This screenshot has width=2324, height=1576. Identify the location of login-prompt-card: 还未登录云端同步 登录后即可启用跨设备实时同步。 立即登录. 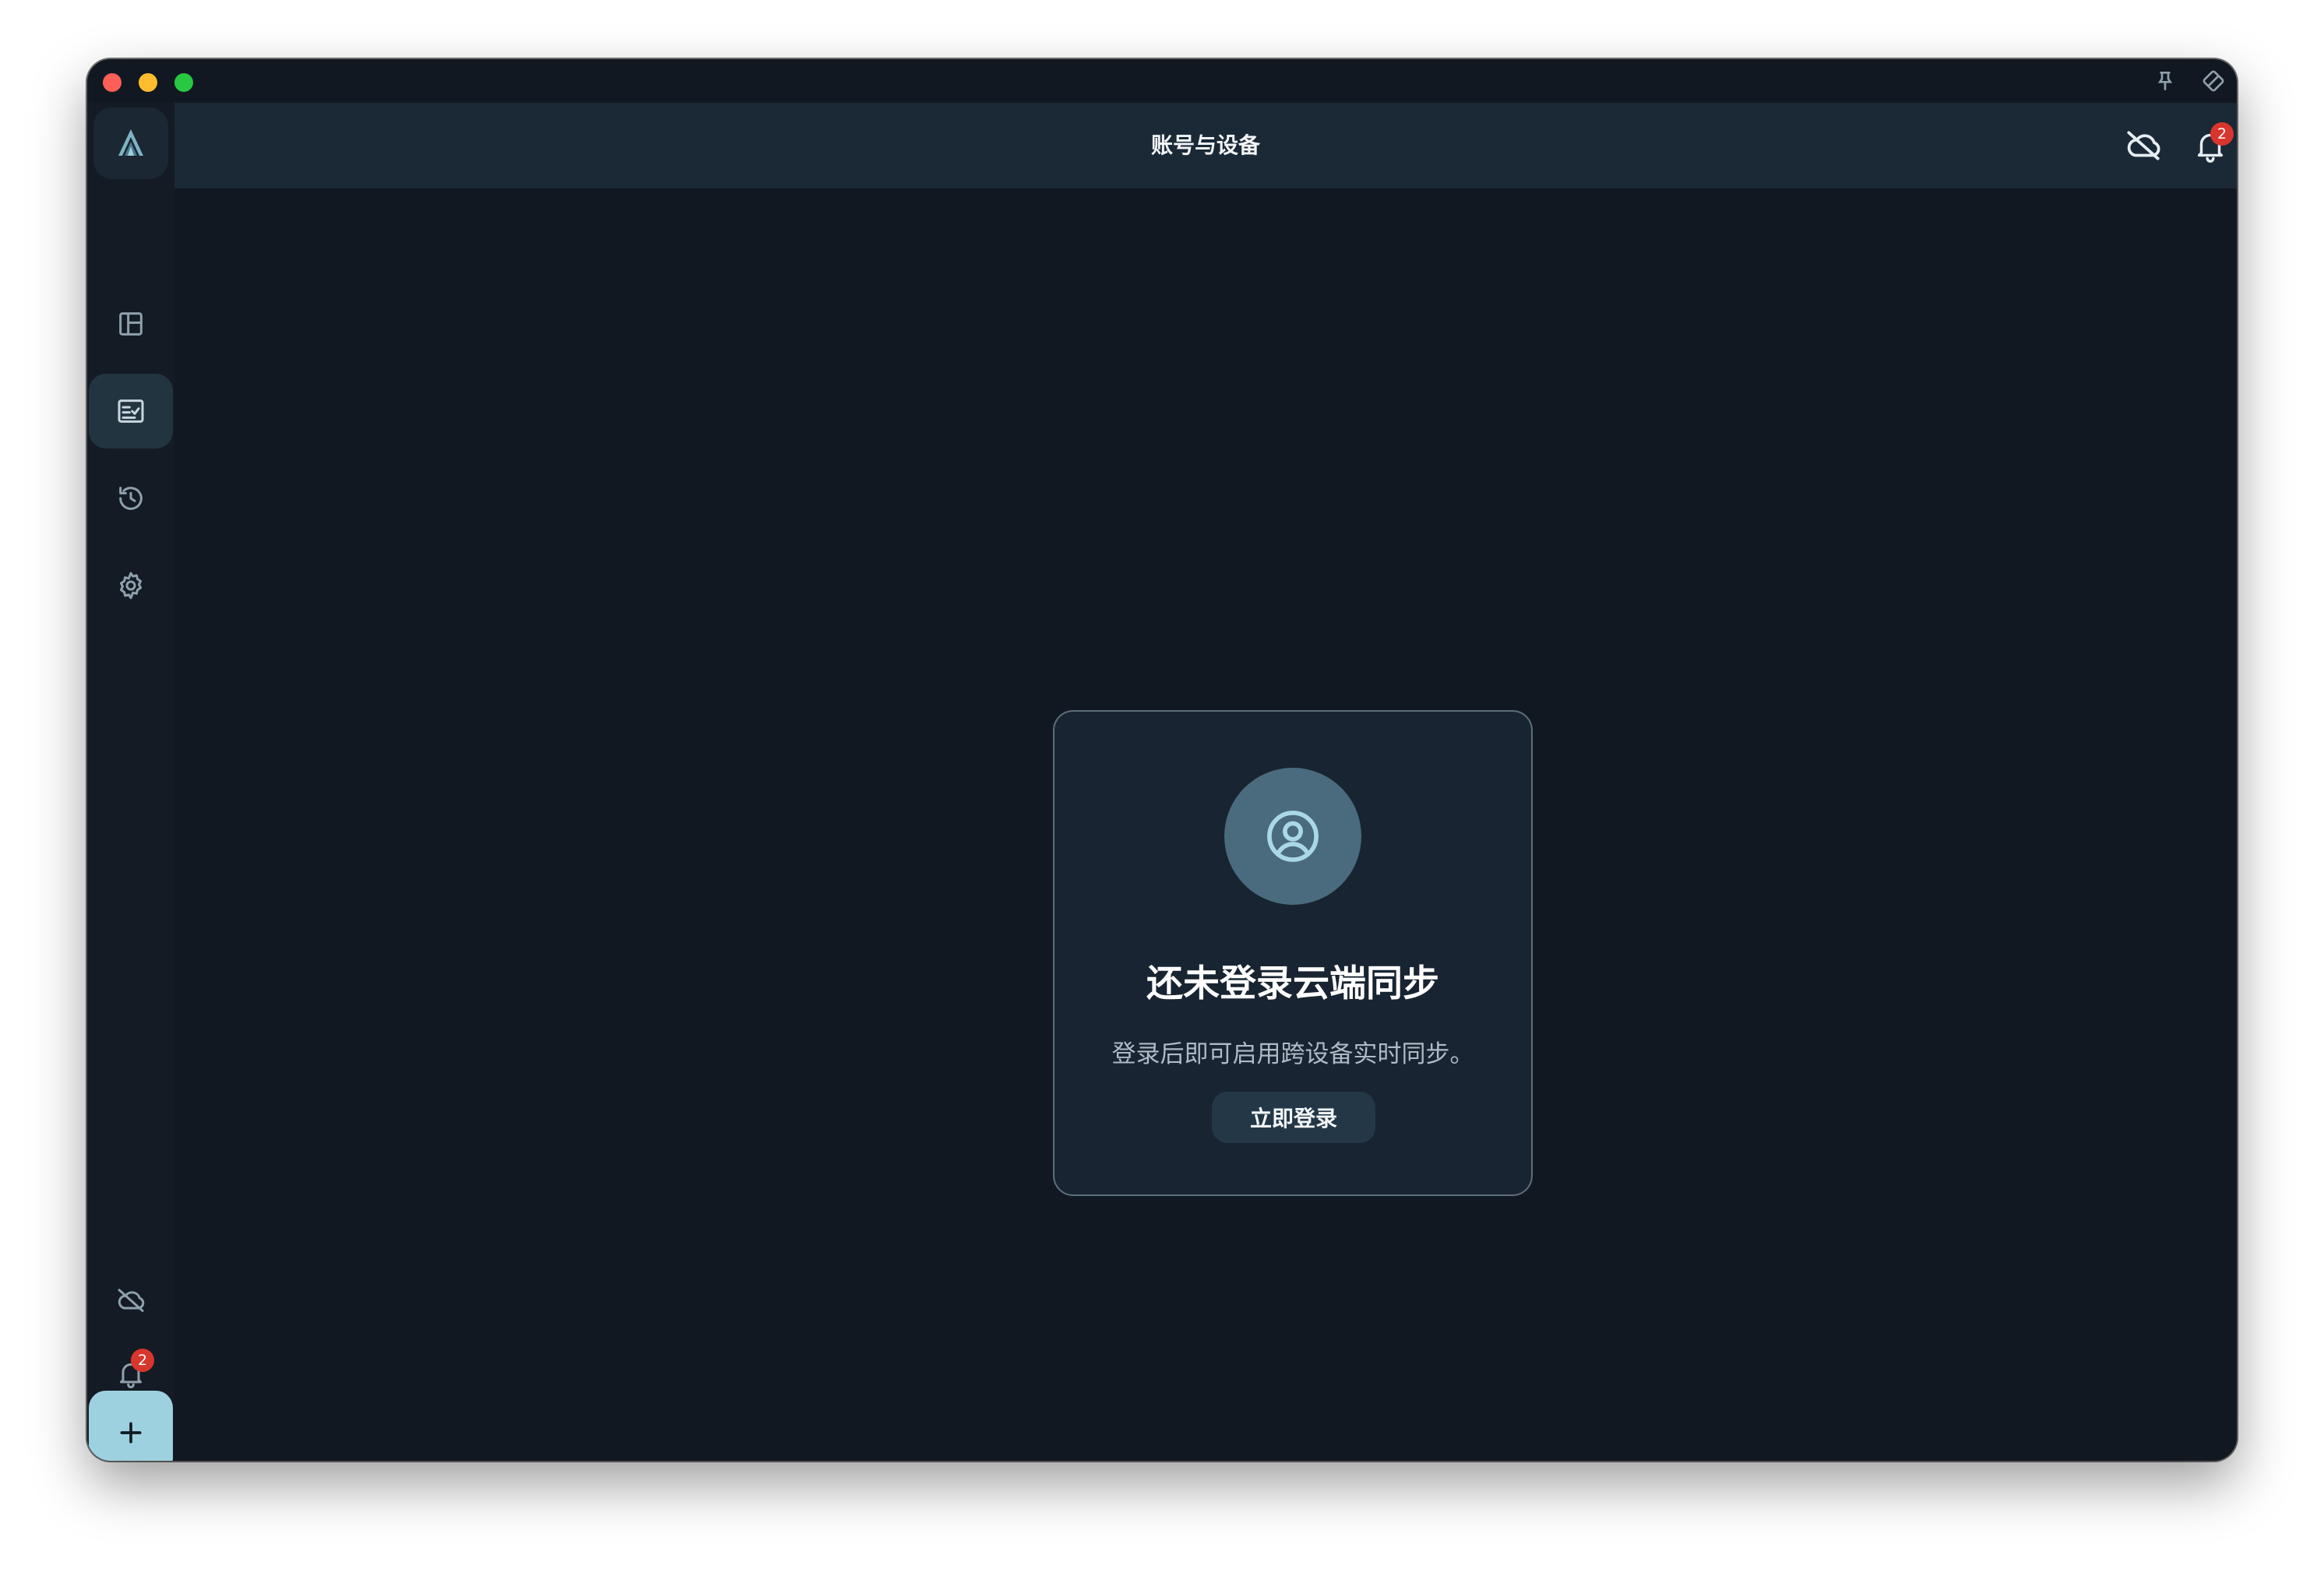
(1293, 953).